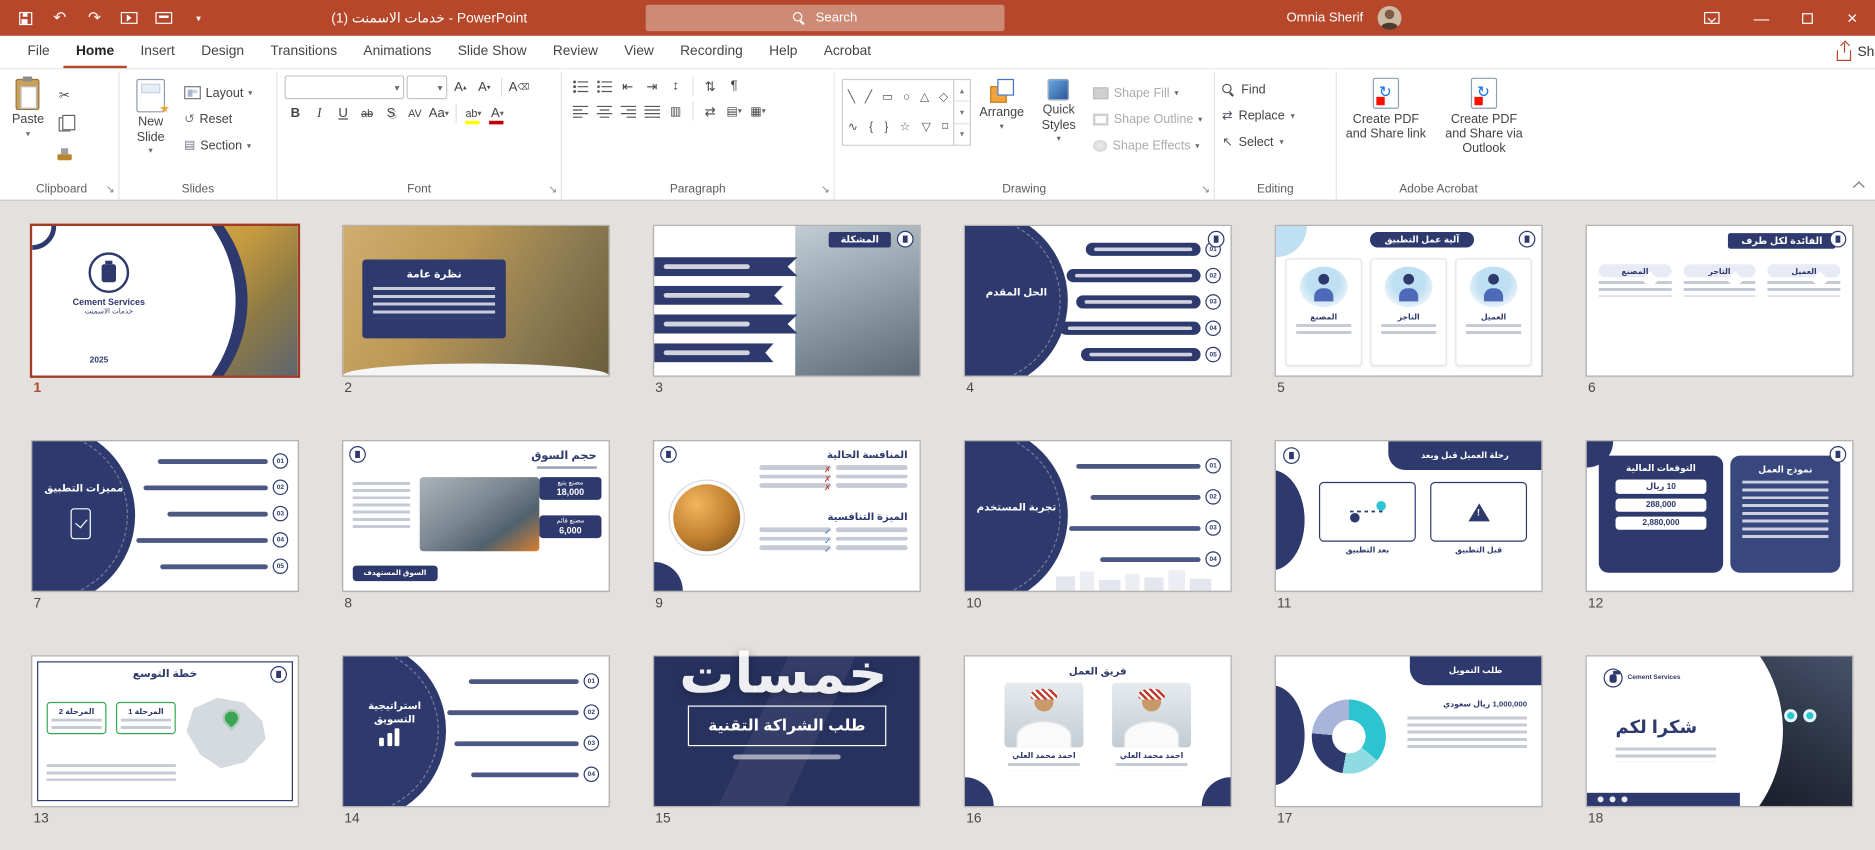 This screenshot has width=1875, height=850. What do you see at coordinates (296, 114) in the screenshot?
I see `bold-button: B` at bounding box center [296, 114].